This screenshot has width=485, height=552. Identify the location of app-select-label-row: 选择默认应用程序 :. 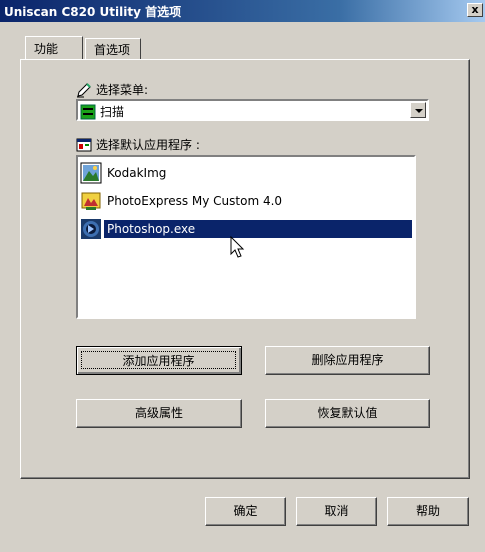
(138, 144).